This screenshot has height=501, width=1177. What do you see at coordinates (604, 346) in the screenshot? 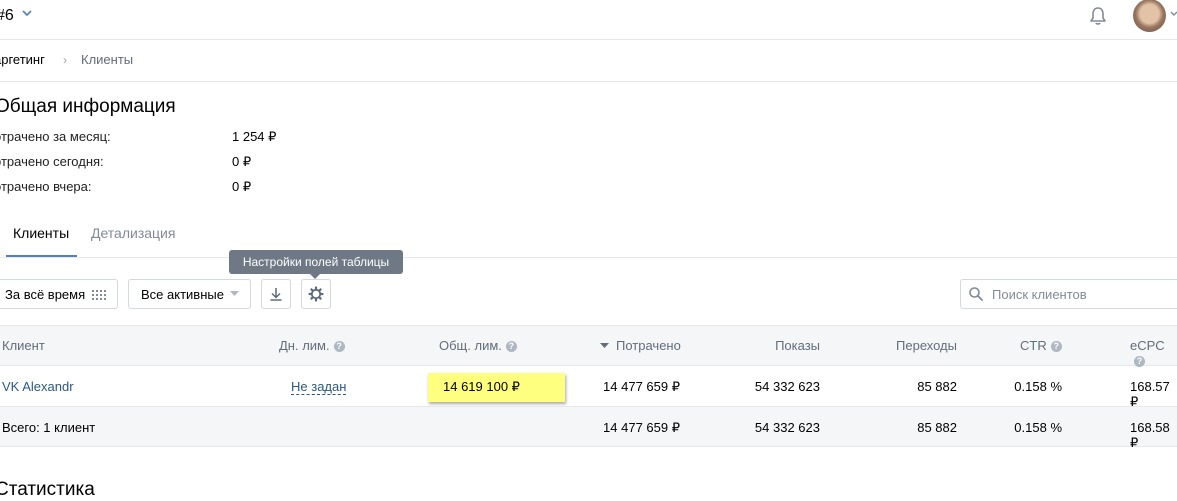
I see `sort-desc-icon` at bounding box center [604, 346].